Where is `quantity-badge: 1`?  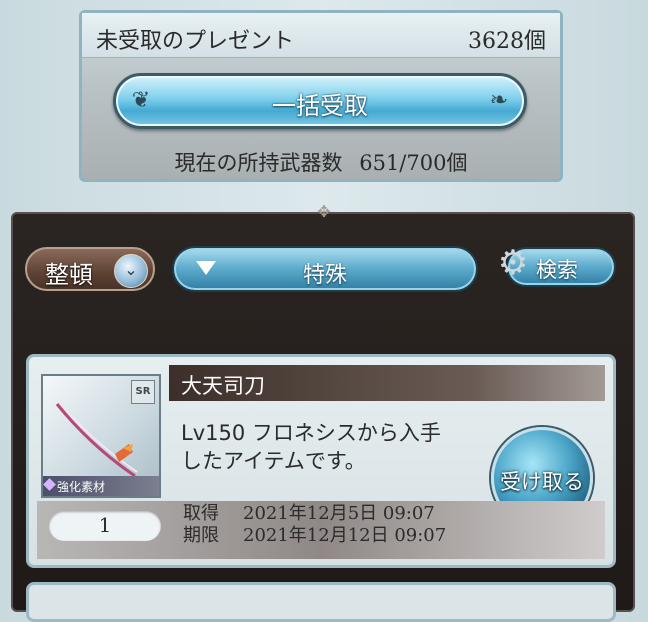 quantity-badge: 1 is located at coordinates (105, 526).